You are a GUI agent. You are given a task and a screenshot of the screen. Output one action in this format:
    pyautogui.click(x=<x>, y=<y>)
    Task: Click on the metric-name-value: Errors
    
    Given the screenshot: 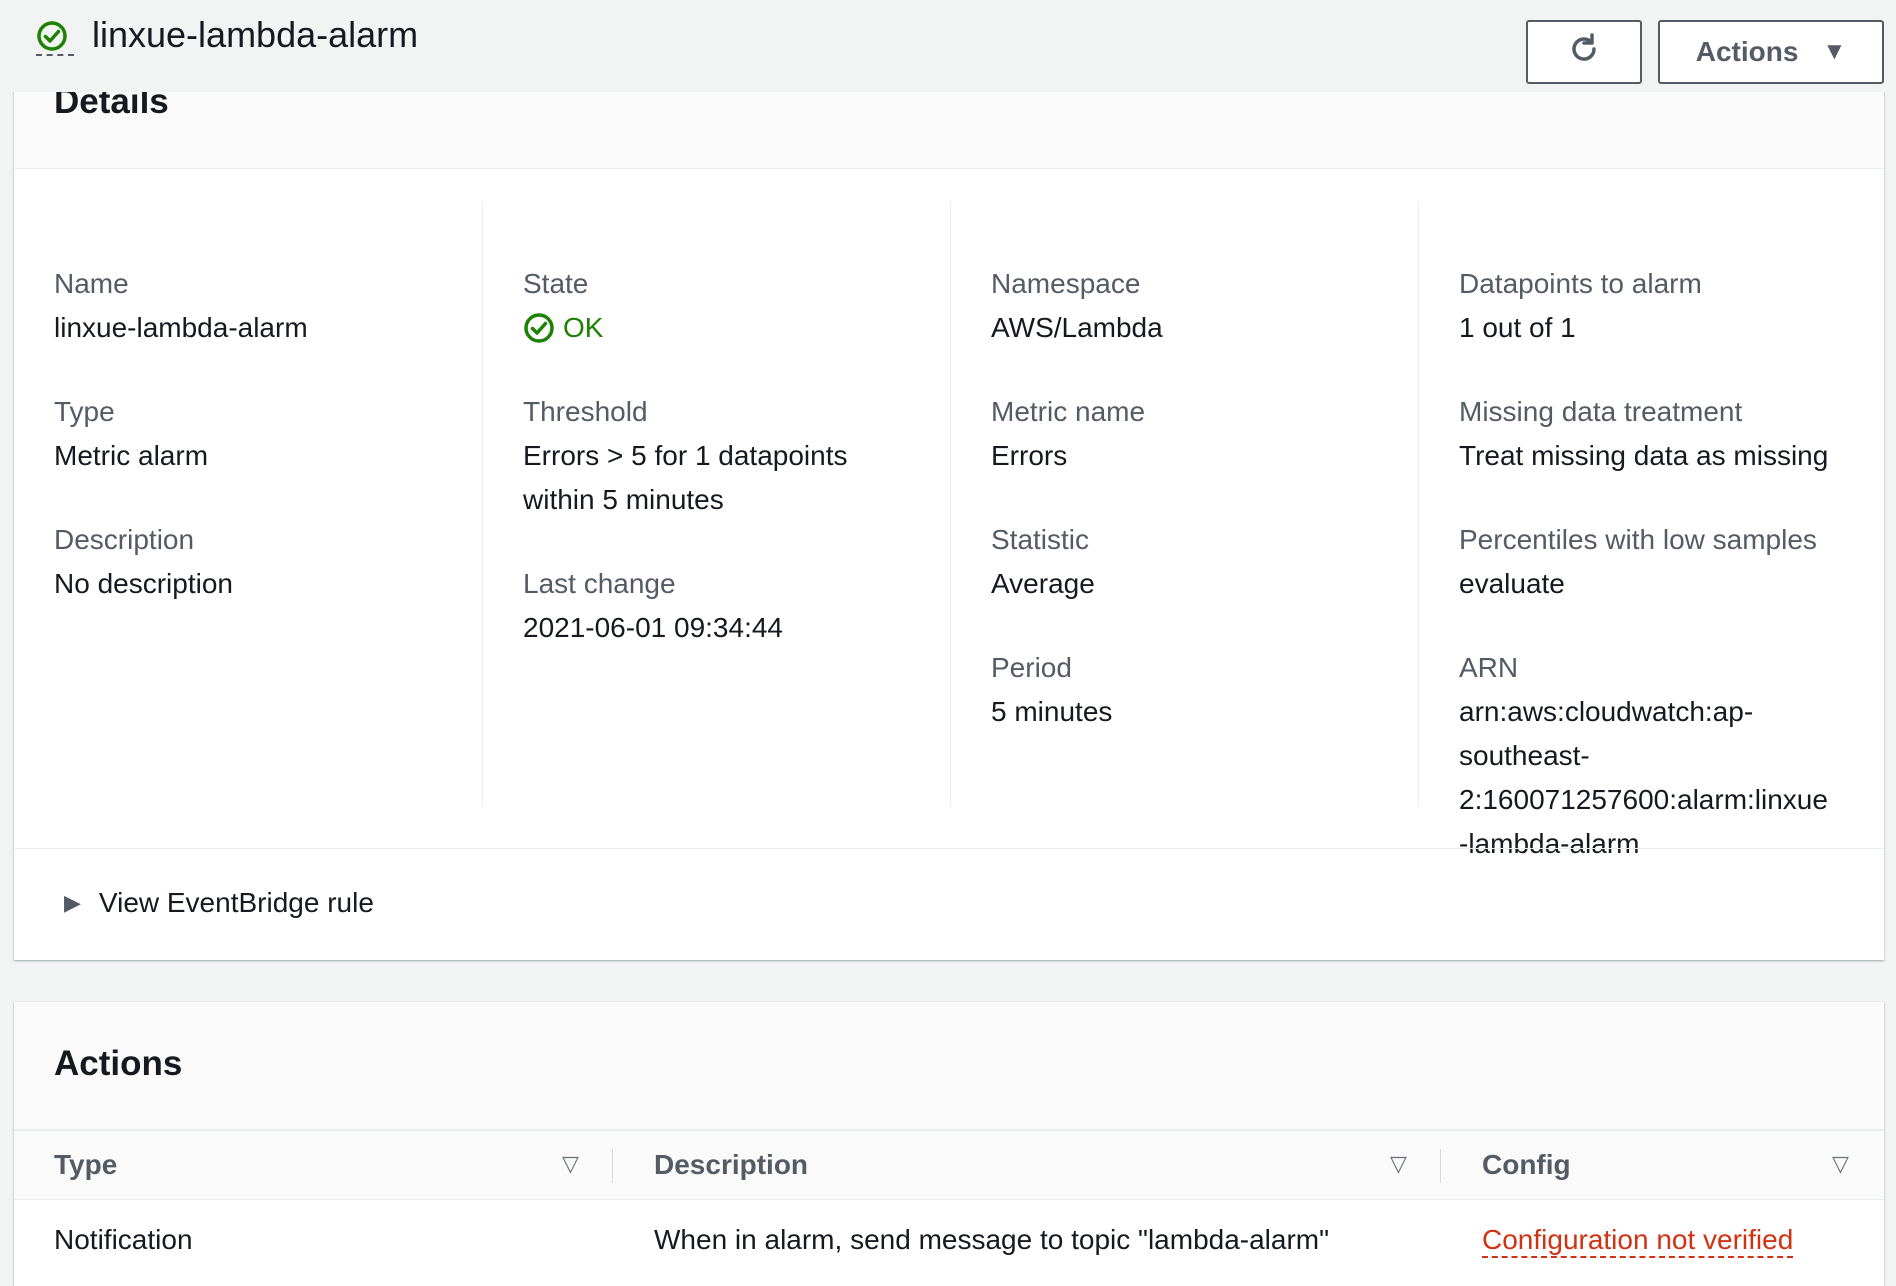 What is the action you would take?
    pyautogui.click(x=1029, y=455)
    